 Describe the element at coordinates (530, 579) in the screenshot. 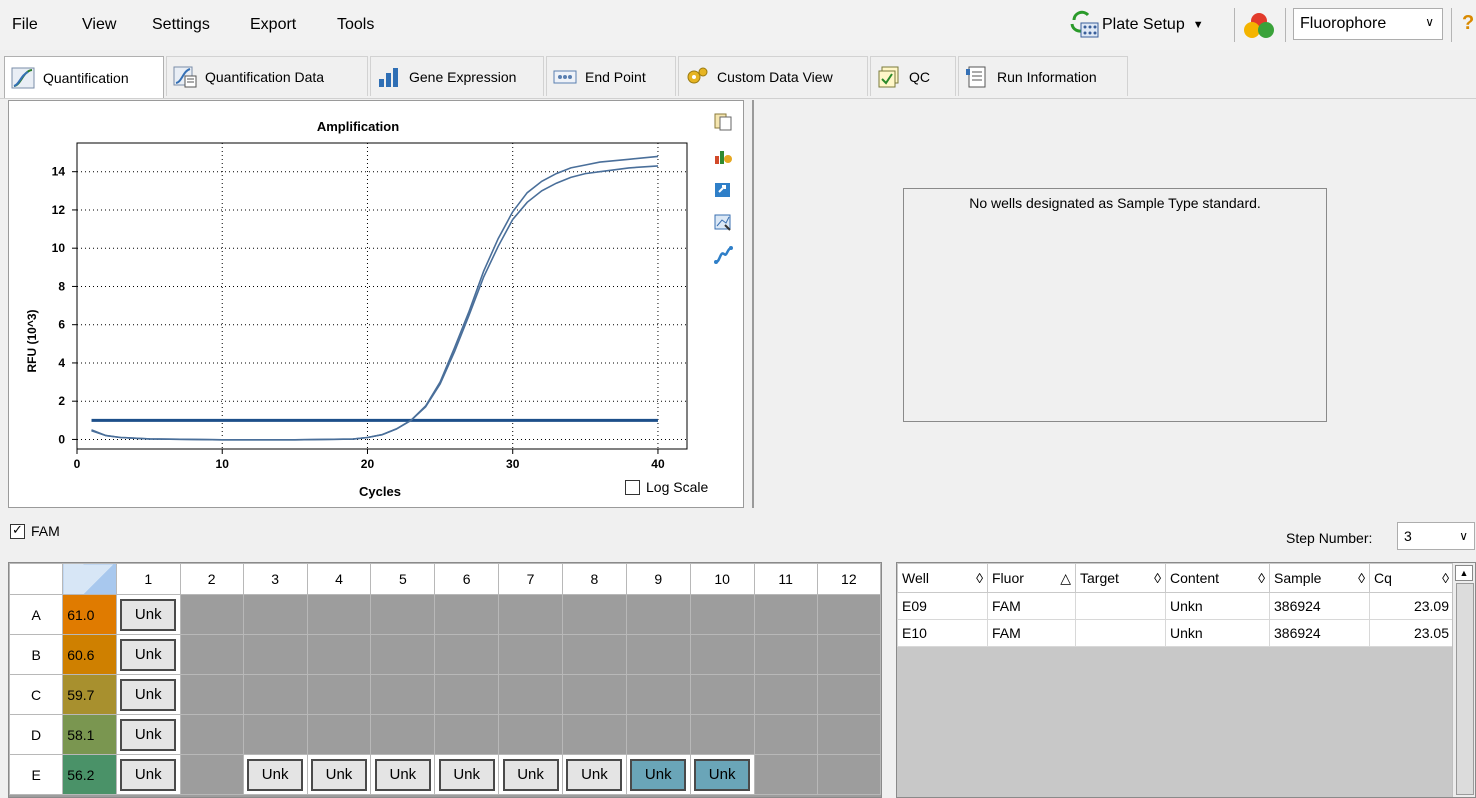

I see `plate-column-header: 7` at that location.